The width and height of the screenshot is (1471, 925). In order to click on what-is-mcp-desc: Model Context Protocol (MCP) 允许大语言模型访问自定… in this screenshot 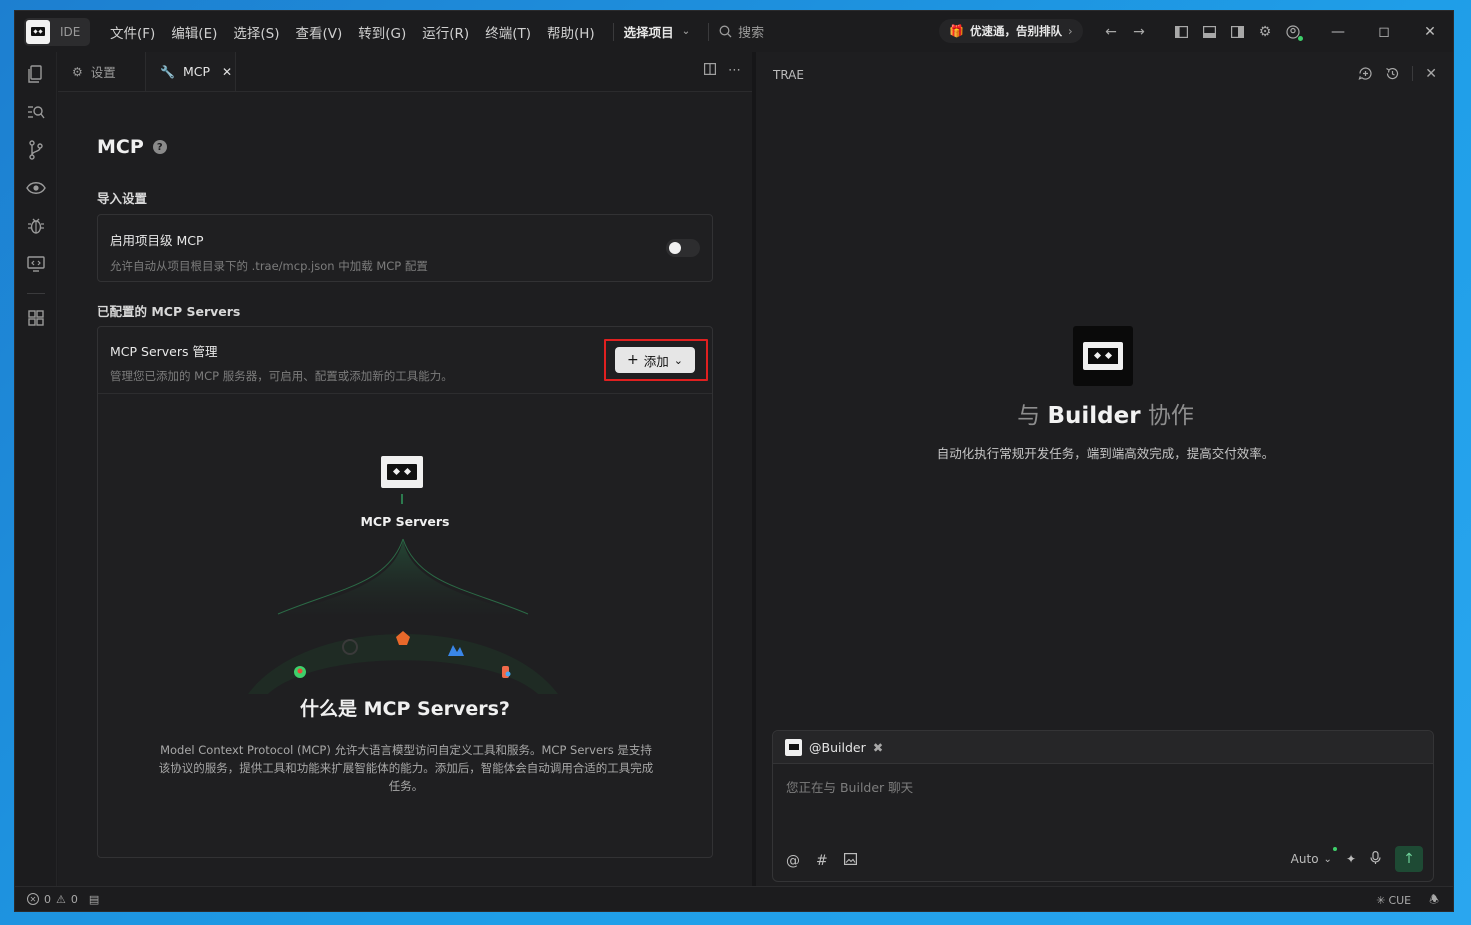, I will do `click(406, 768)`.